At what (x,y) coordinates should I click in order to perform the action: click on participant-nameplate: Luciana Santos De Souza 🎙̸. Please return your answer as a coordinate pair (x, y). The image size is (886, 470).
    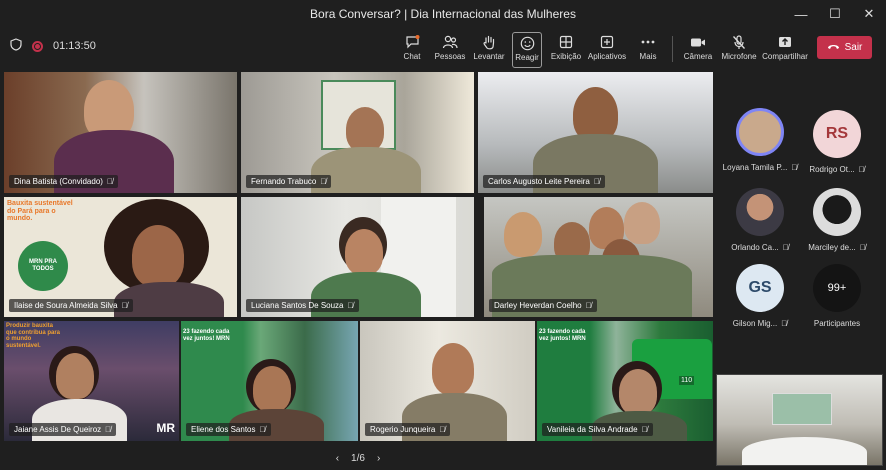
    Looking at the image, I should click on (302, 305).